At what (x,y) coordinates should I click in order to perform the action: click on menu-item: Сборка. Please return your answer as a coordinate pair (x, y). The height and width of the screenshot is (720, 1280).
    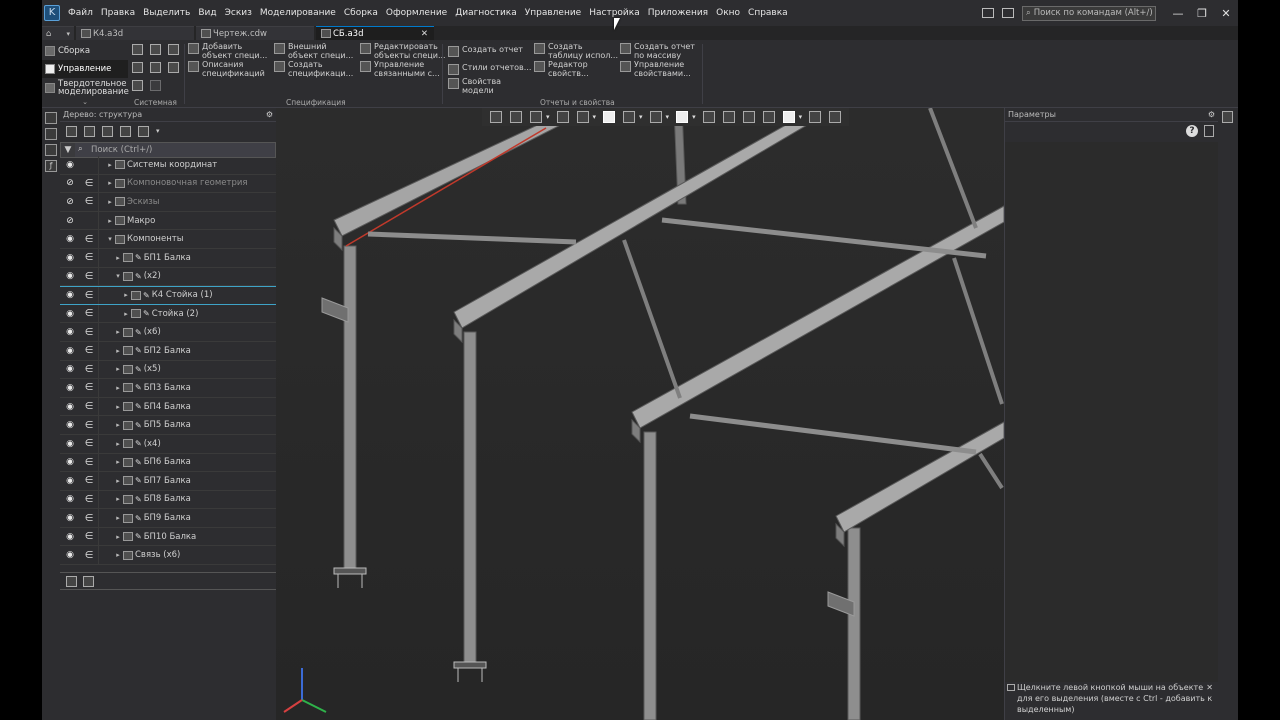
    Looking at the image, I should click on (361, 13).